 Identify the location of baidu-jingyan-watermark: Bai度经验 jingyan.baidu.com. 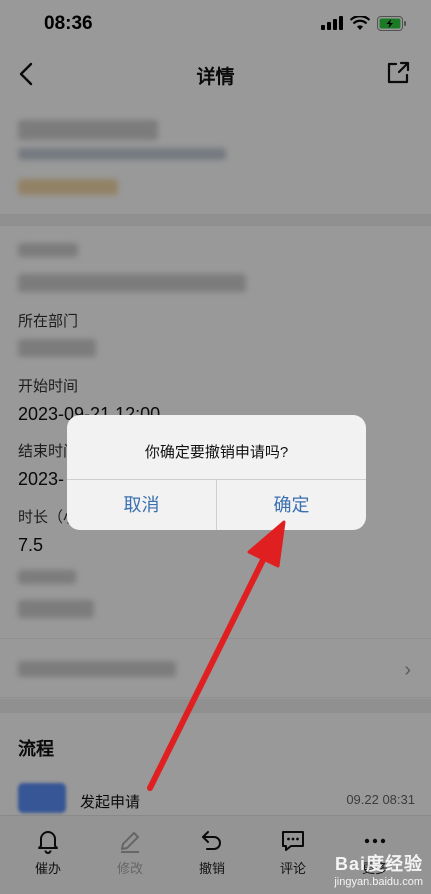
(378, 869).